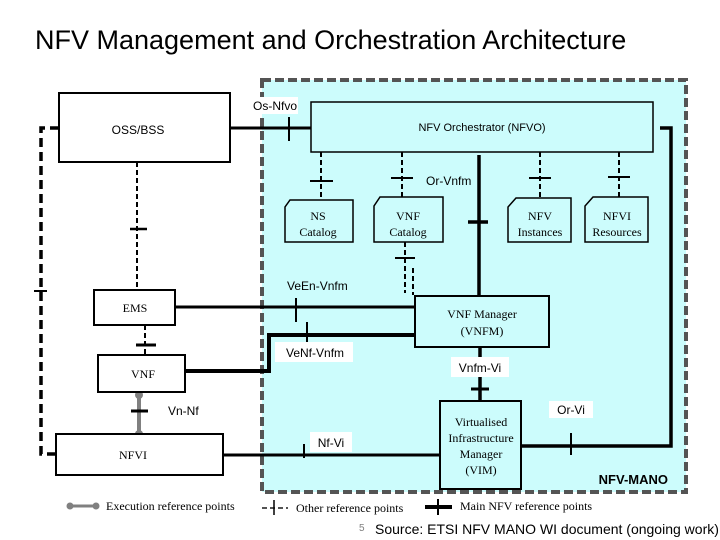 The image size is (720, 540). What do you see at coordinates (407, 232) in the screenshot?
I see `vnf-catalog-label-2: Catalog` at bounding box center [407, 232].